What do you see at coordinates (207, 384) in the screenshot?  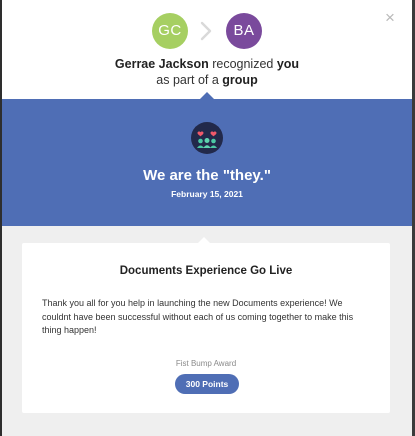 I see `points-badge: 300 Points` at bounding box center [207, 384].